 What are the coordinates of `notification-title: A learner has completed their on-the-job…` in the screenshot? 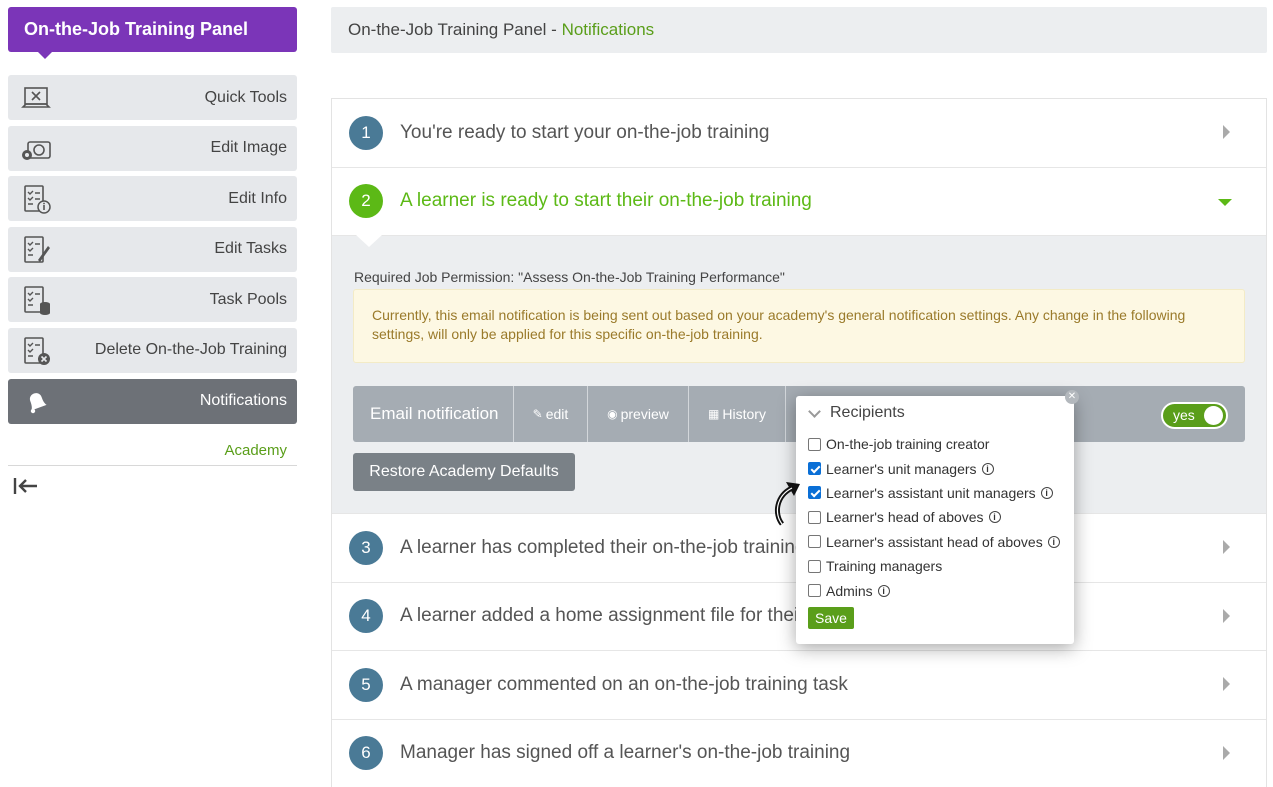 It's located at (603, 547).